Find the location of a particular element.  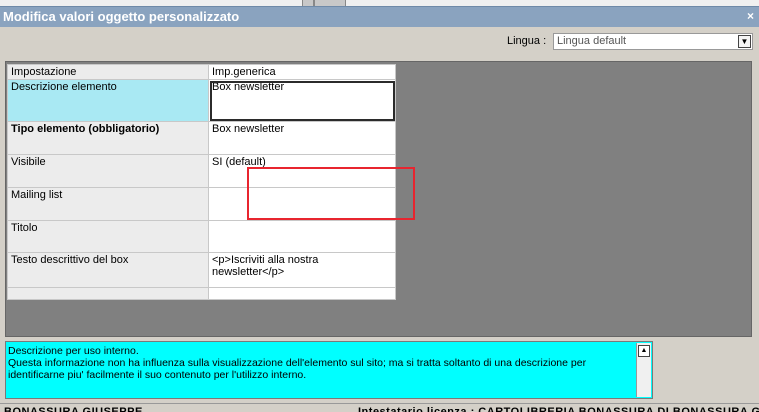

row-label: Titolo is located at coordinates (108, 236).